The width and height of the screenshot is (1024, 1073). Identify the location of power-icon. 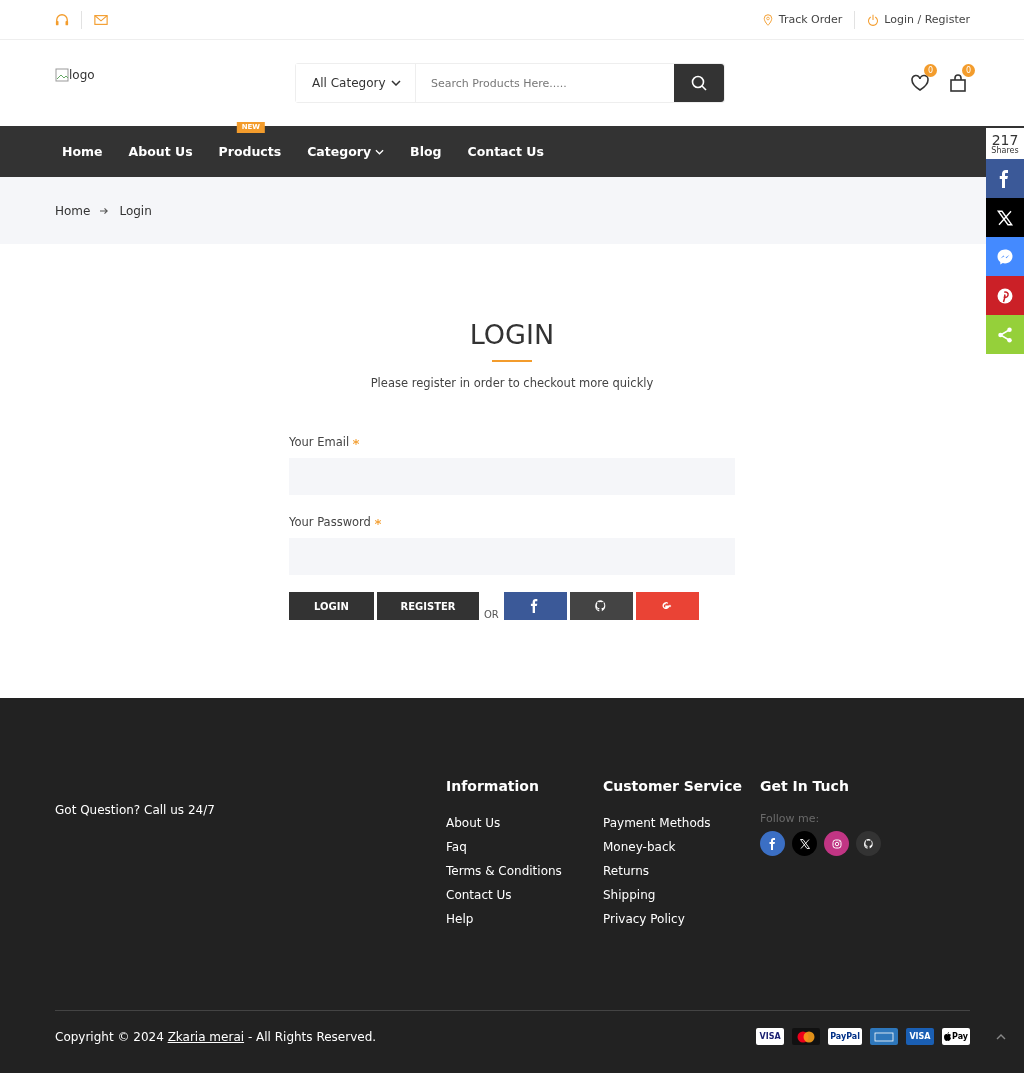
(873, 19).